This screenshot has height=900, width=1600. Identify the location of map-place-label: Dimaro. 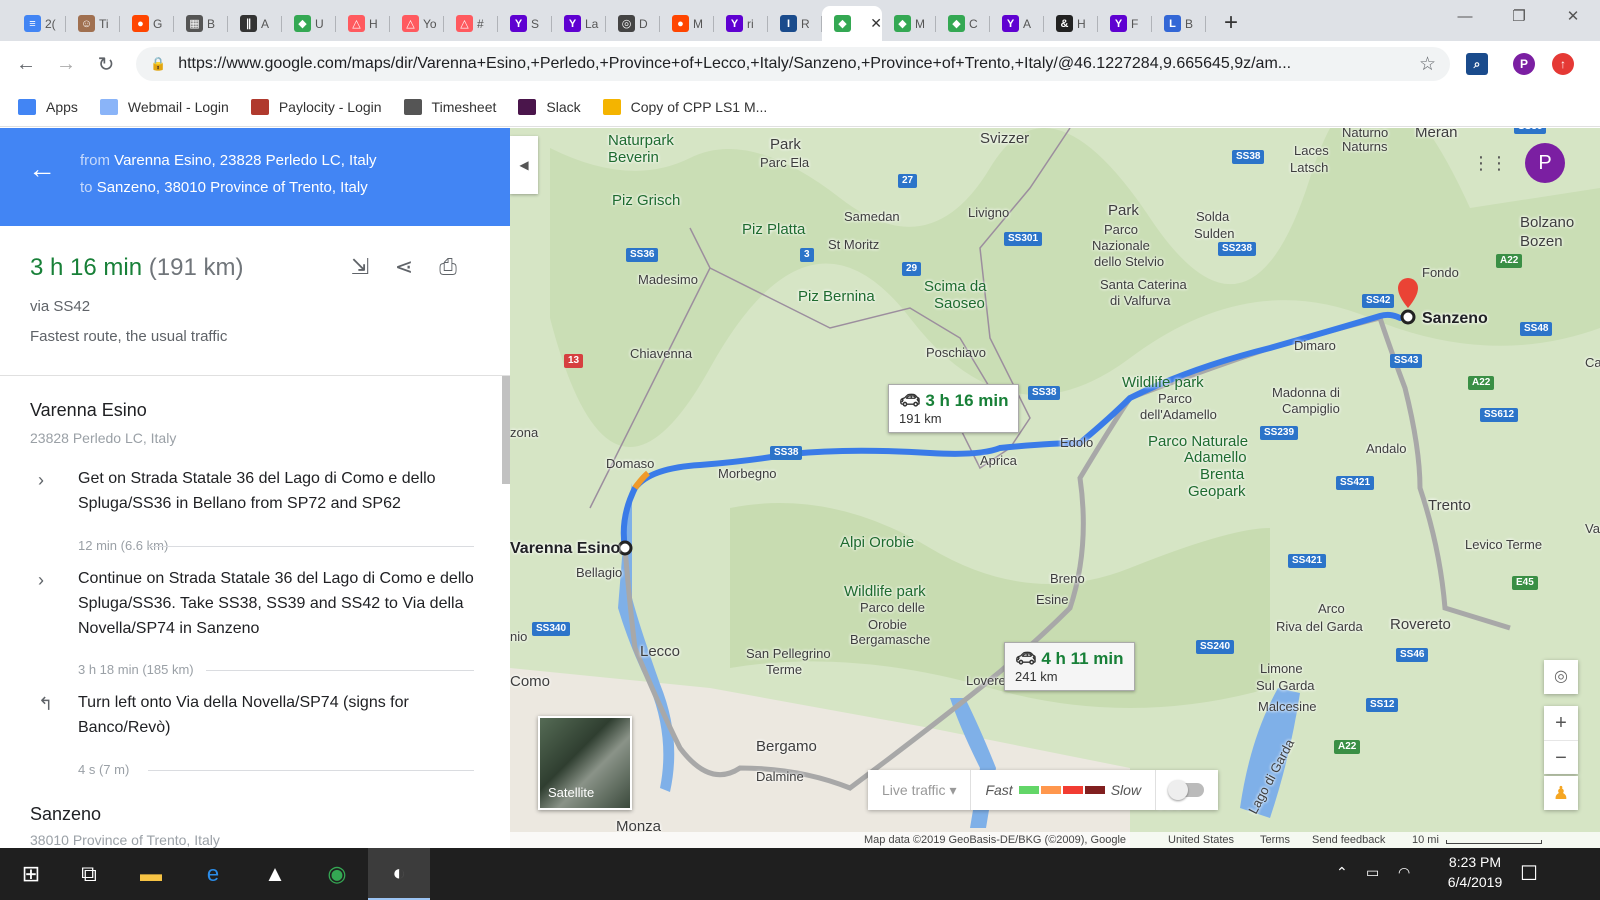
(1315, 345).